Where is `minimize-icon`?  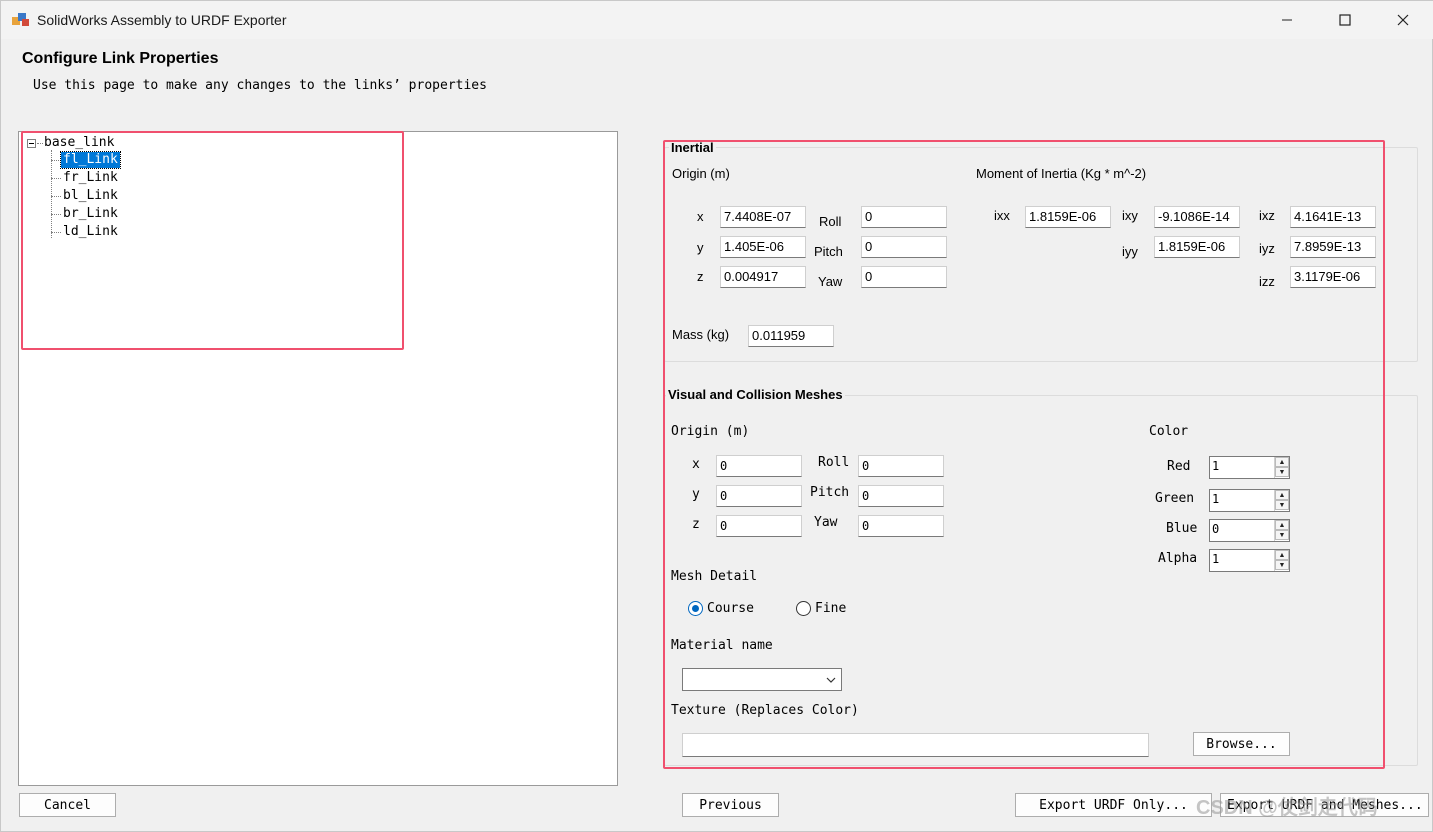
minimize-icon is located at coordinates (1287, 20).